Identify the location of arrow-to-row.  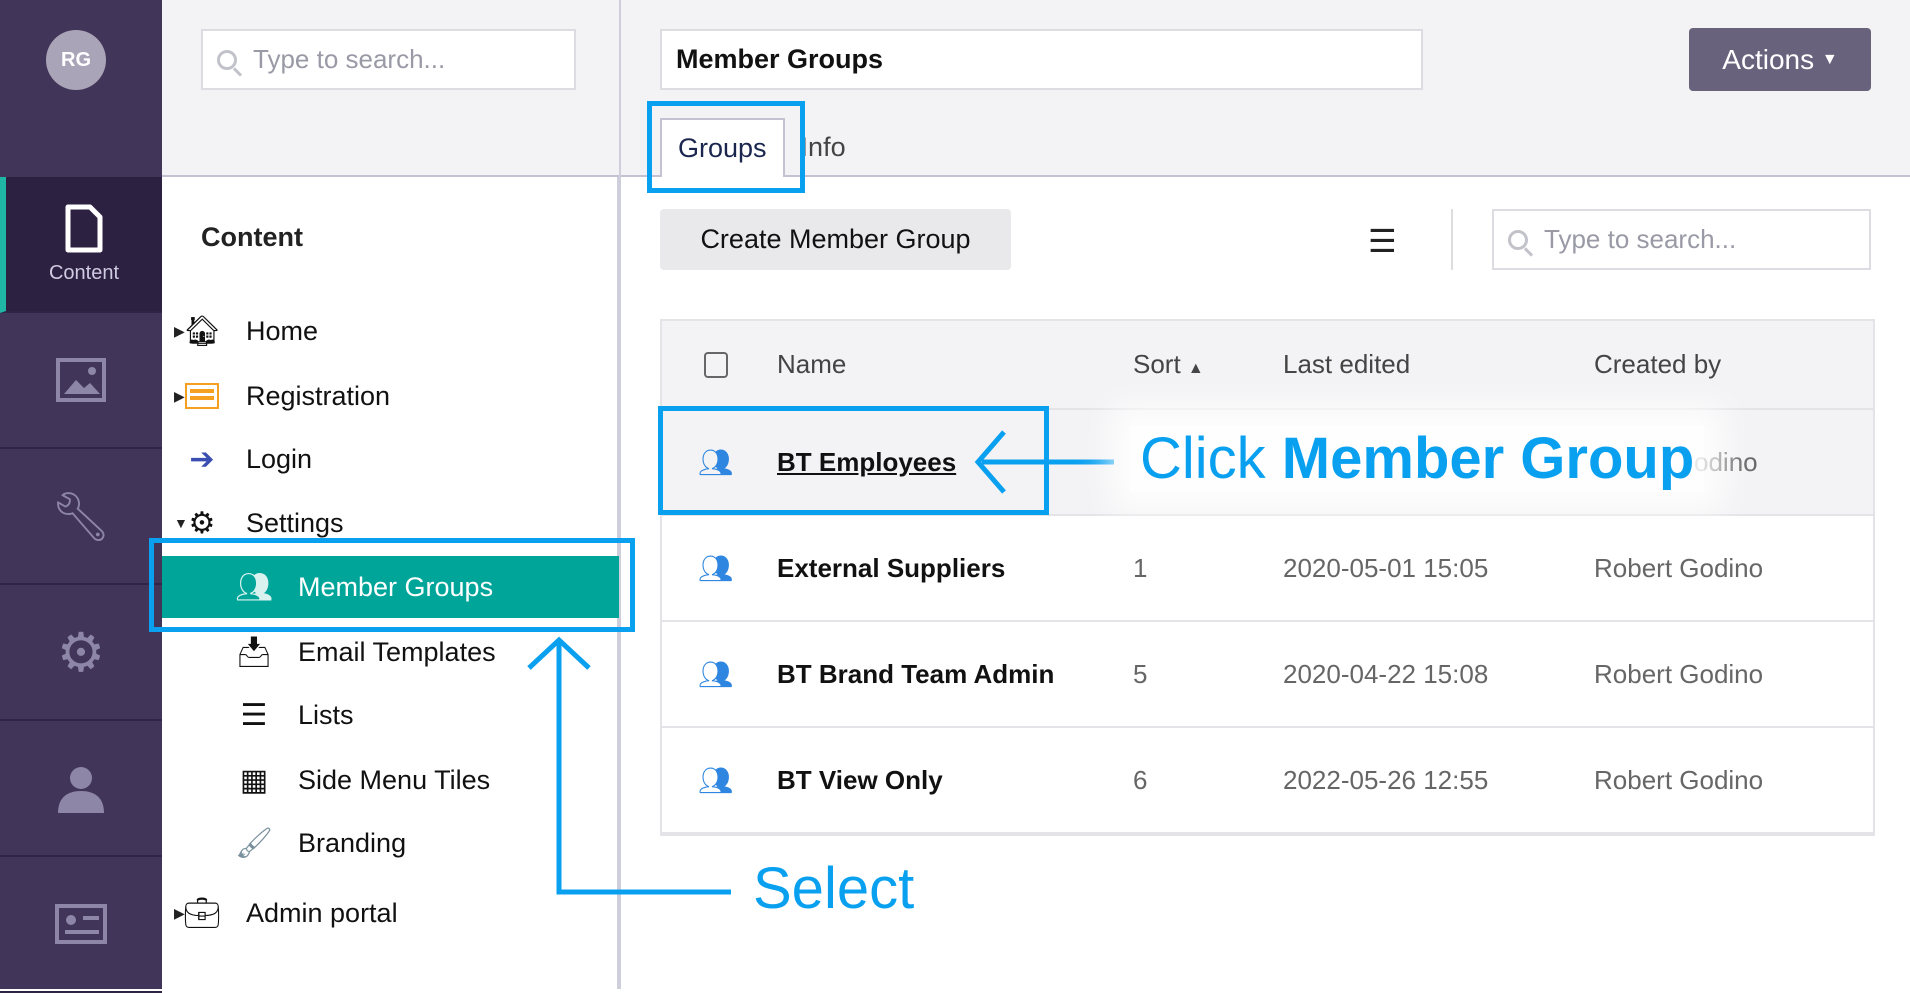
(1044, 462).